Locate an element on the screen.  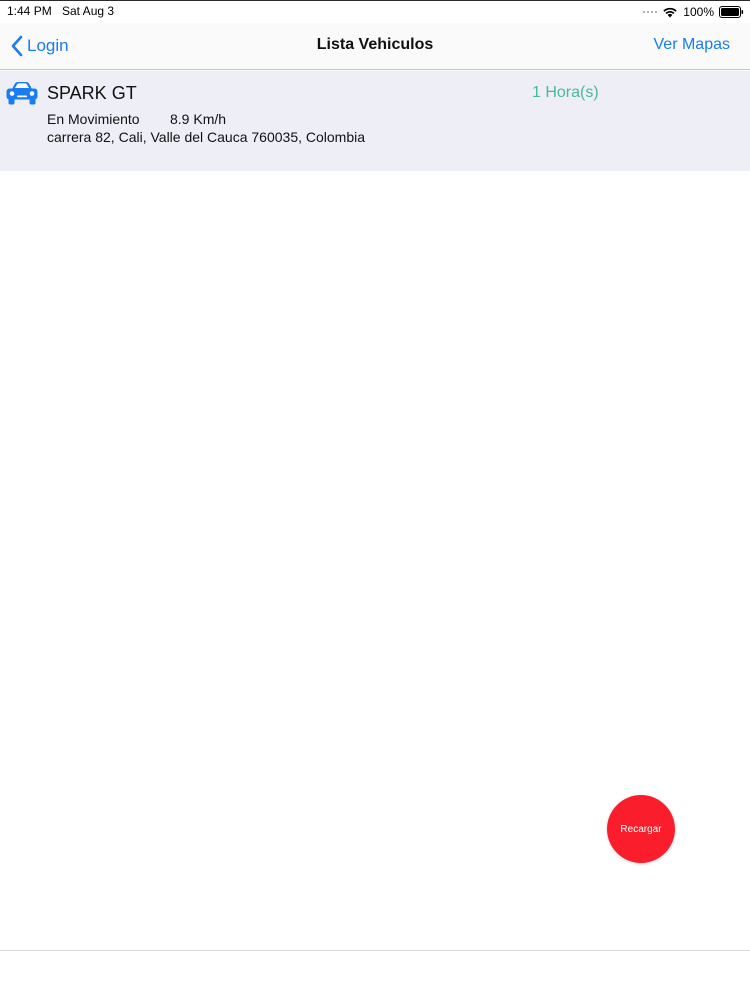
navigation-bar: Login Lista Vehiculos Ver Mapas is located at coordinates (375, 46).